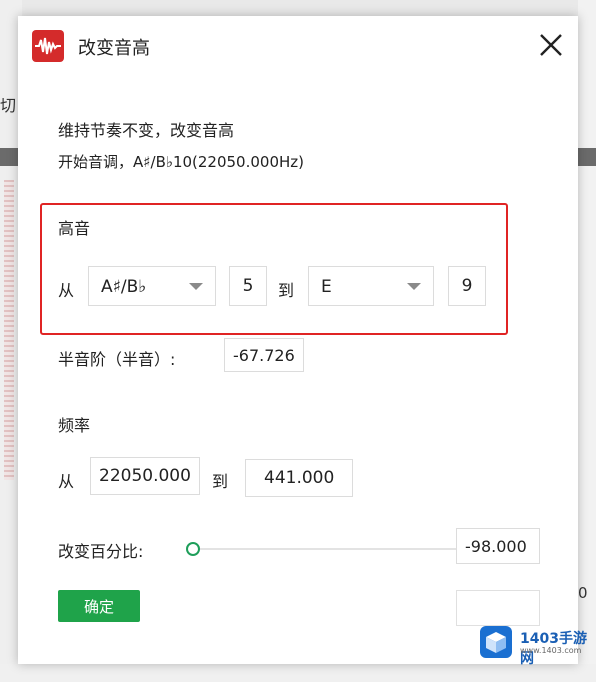 This screenshot has height=682, width=596. Describe the element at coordinates (9, 330) in the screenshot. I see `background-waveform` at that location.